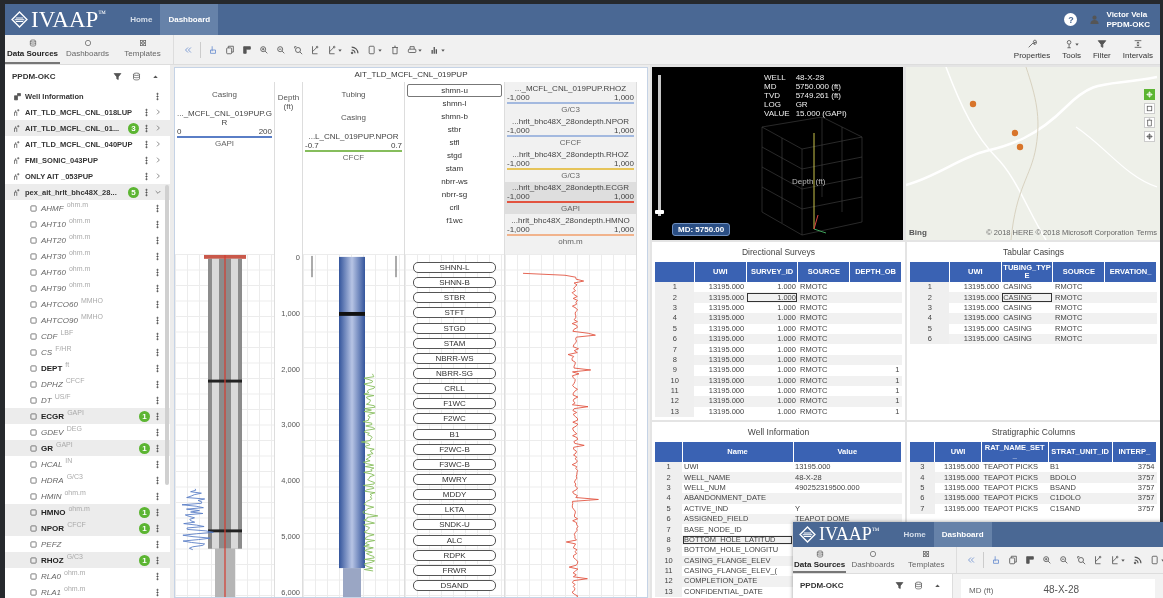 The height and width of the screenshot is (598, 1163). Describe the element at coordinates (659, 211) in the screenshot. I see `slider-thumb` at that location.